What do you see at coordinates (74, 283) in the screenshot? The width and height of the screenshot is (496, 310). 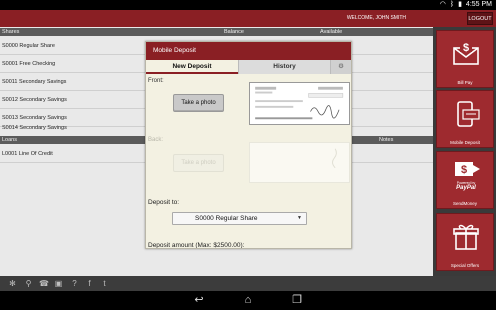 I see `help-icon: ?` at bounding box center [74, 283].